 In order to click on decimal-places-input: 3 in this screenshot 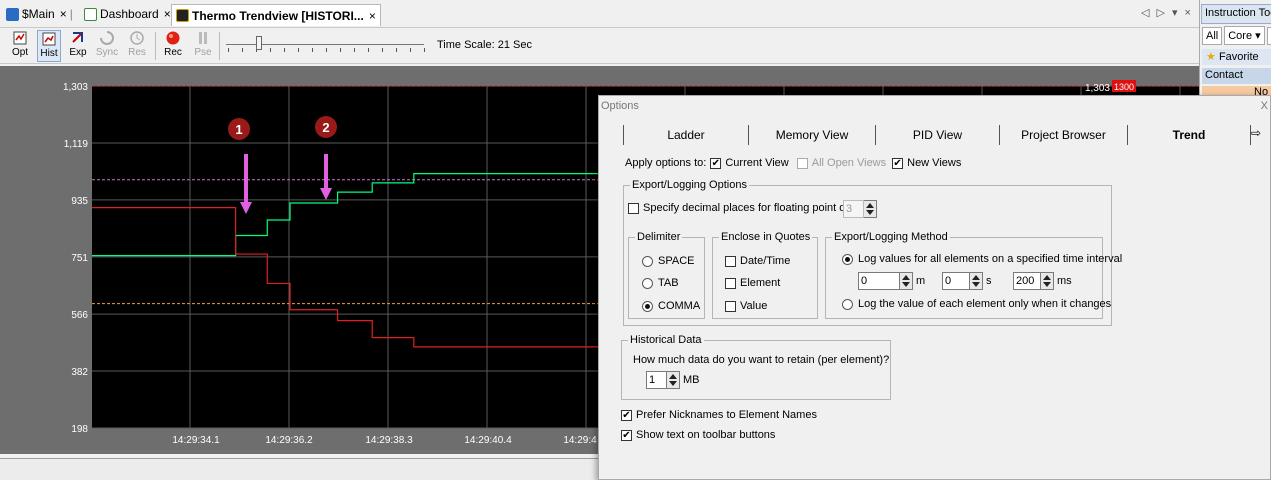, I will do `click(853, 209)`.